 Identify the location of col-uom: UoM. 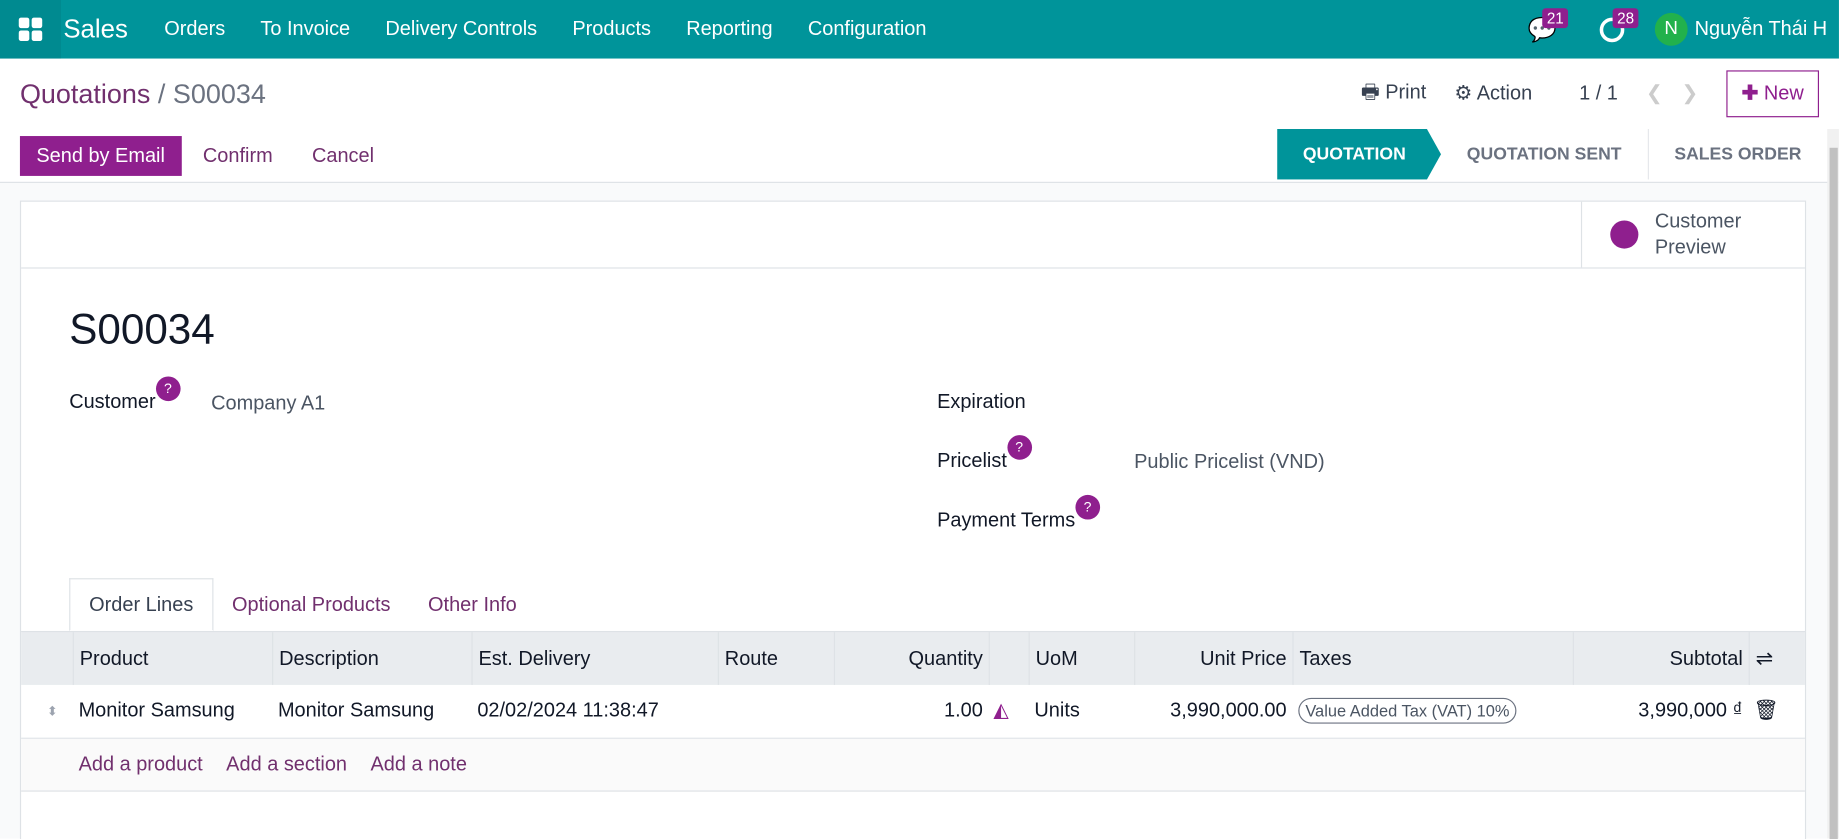
(1081, 658).